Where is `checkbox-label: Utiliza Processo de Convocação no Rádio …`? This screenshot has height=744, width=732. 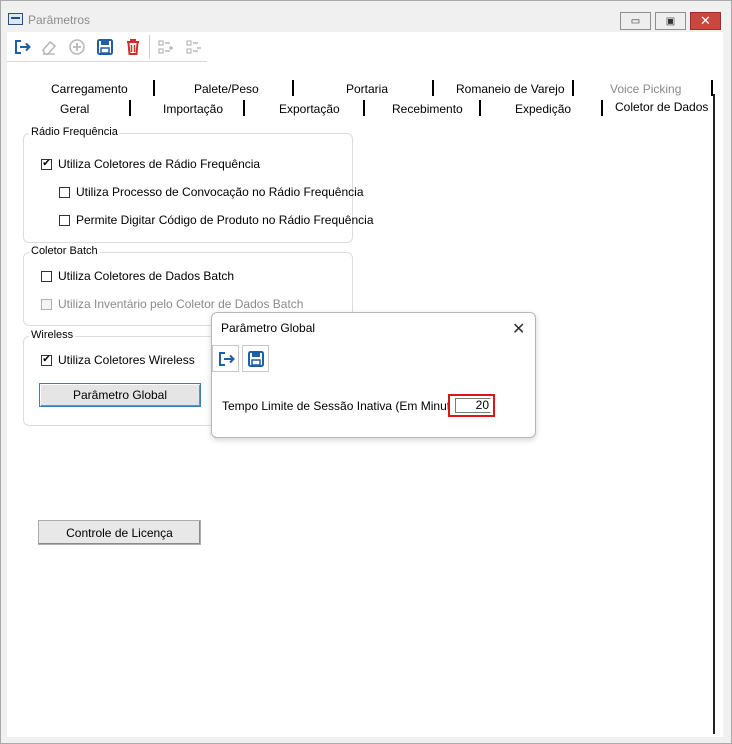
checkbox-label: Utiliza Processo de Convocação no Rádio … is located at coordinates (220, 192).